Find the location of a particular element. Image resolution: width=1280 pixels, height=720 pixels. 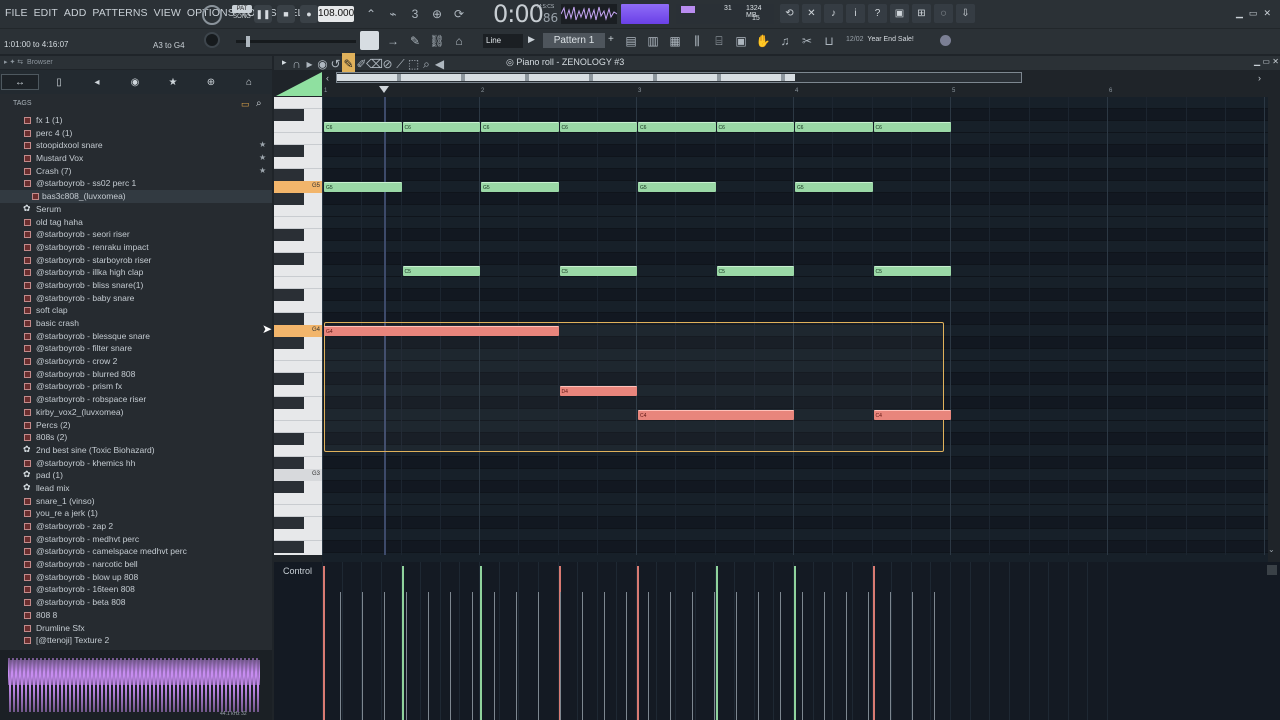

menu-item-view: VIEW is located at coordinates (167, 13).